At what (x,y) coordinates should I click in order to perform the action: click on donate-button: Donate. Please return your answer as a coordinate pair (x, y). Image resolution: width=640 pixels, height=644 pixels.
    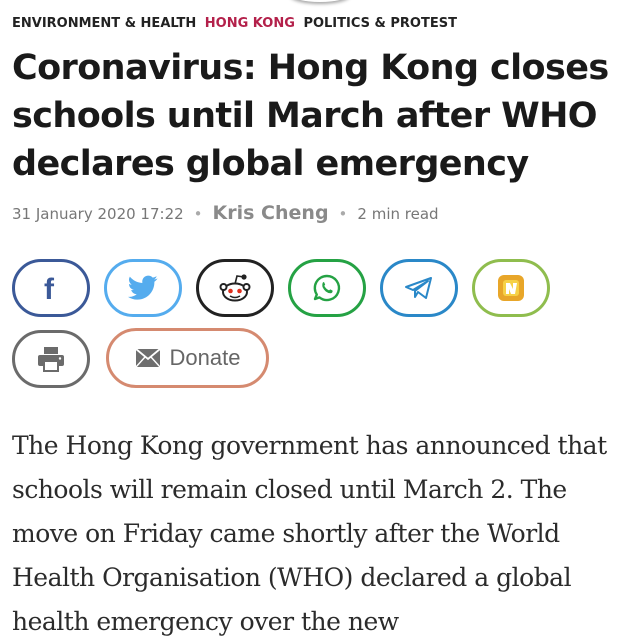
    Looking at the image, I should click on (187, 358).